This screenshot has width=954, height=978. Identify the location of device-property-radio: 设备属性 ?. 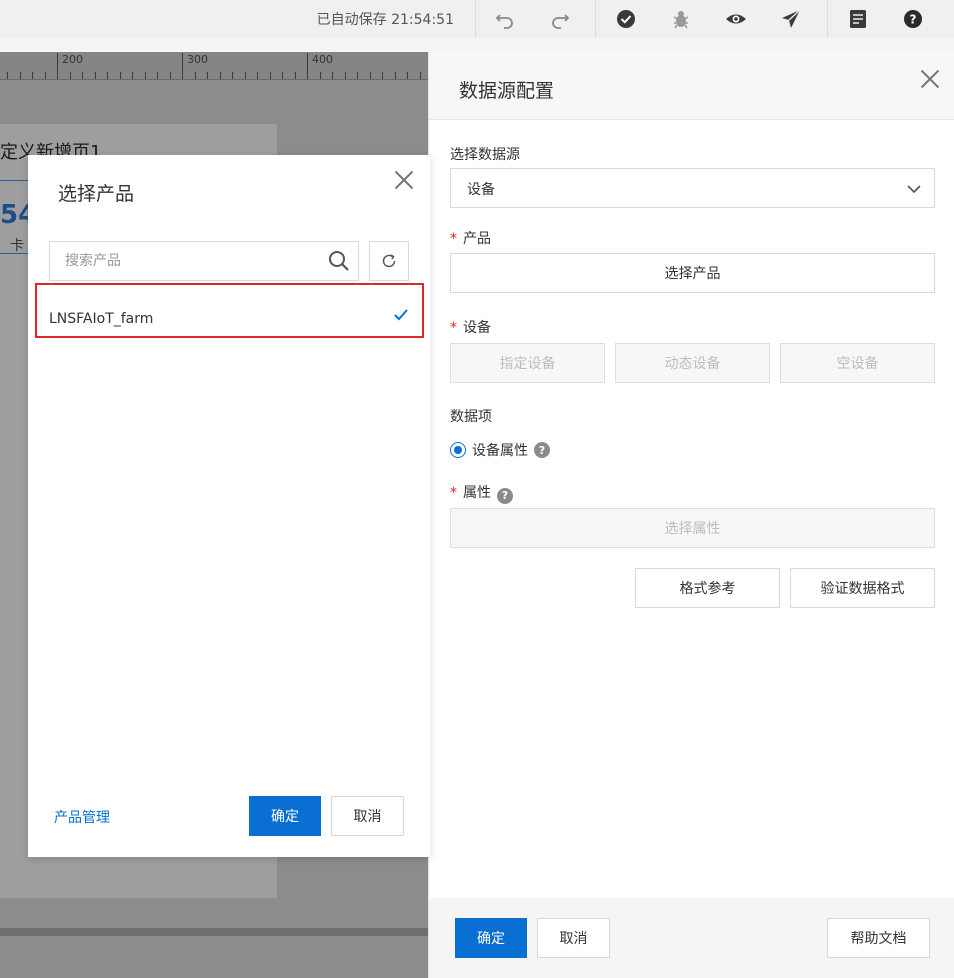
(500, 450).